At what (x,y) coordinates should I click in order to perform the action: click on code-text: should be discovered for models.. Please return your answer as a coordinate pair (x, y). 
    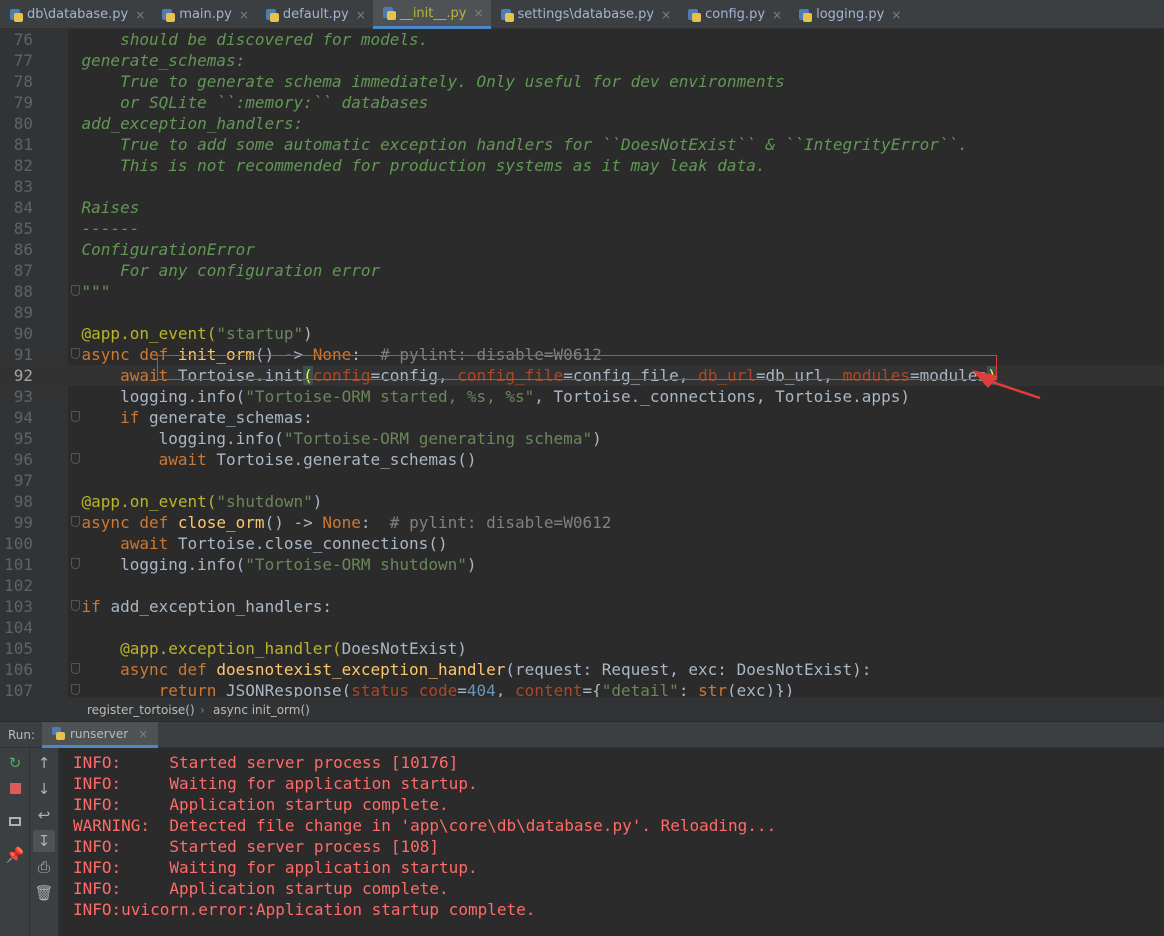
    Looking at the image, I should click on (235, 39).